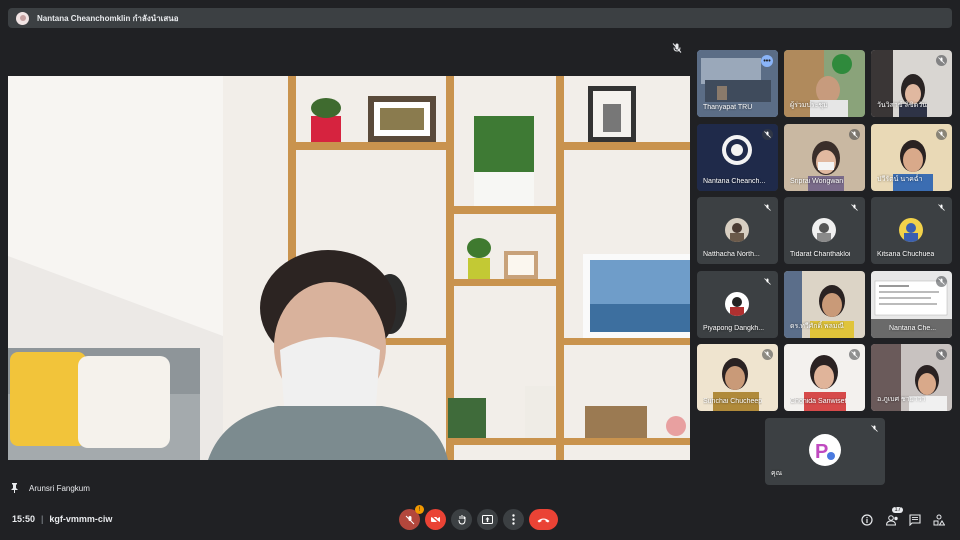 This screenshot has height=540, width=960. I want to click on meeting-details: 15:50 | kgf-vmmm-ciw, so click(62, 519).